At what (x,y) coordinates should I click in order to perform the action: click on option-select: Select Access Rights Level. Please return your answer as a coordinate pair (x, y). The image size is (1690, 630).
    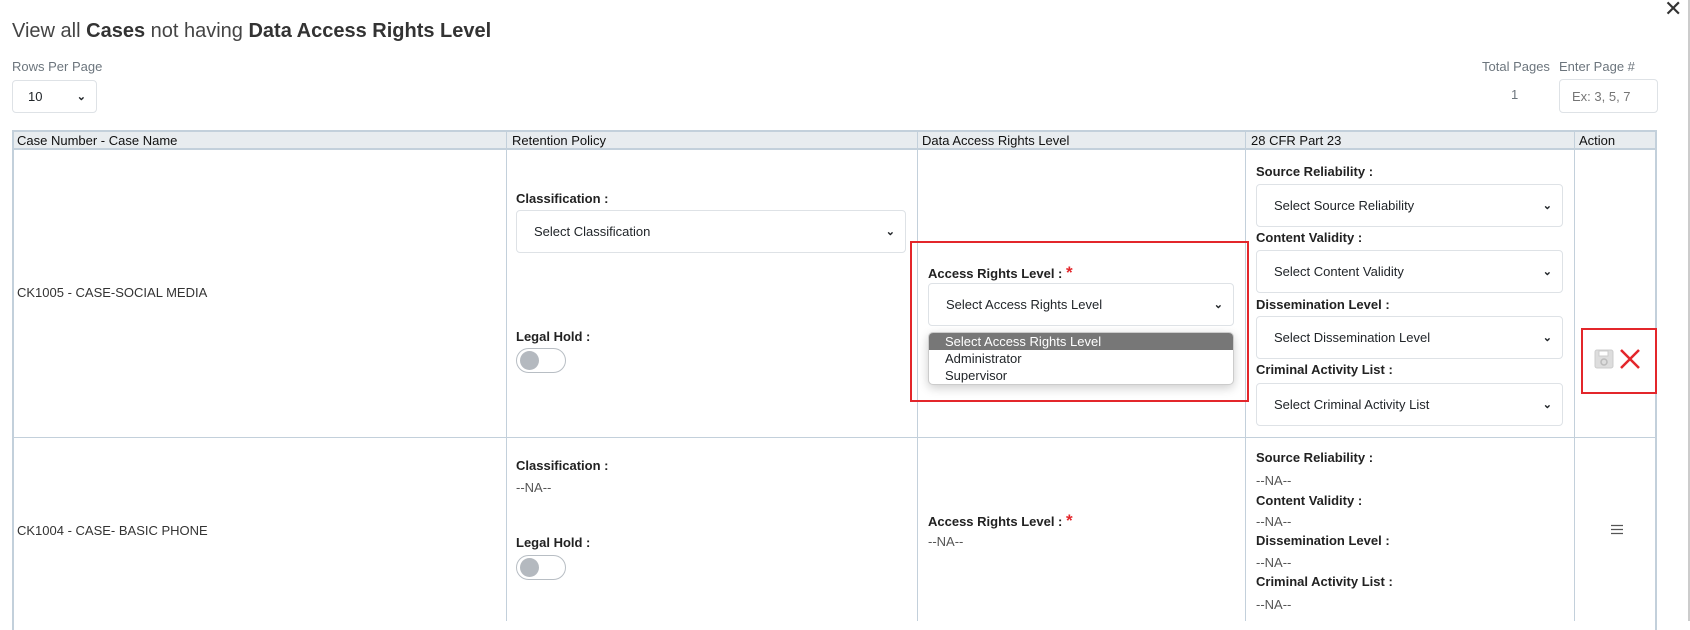
    Looking at the image, I should click on (1081, 341).